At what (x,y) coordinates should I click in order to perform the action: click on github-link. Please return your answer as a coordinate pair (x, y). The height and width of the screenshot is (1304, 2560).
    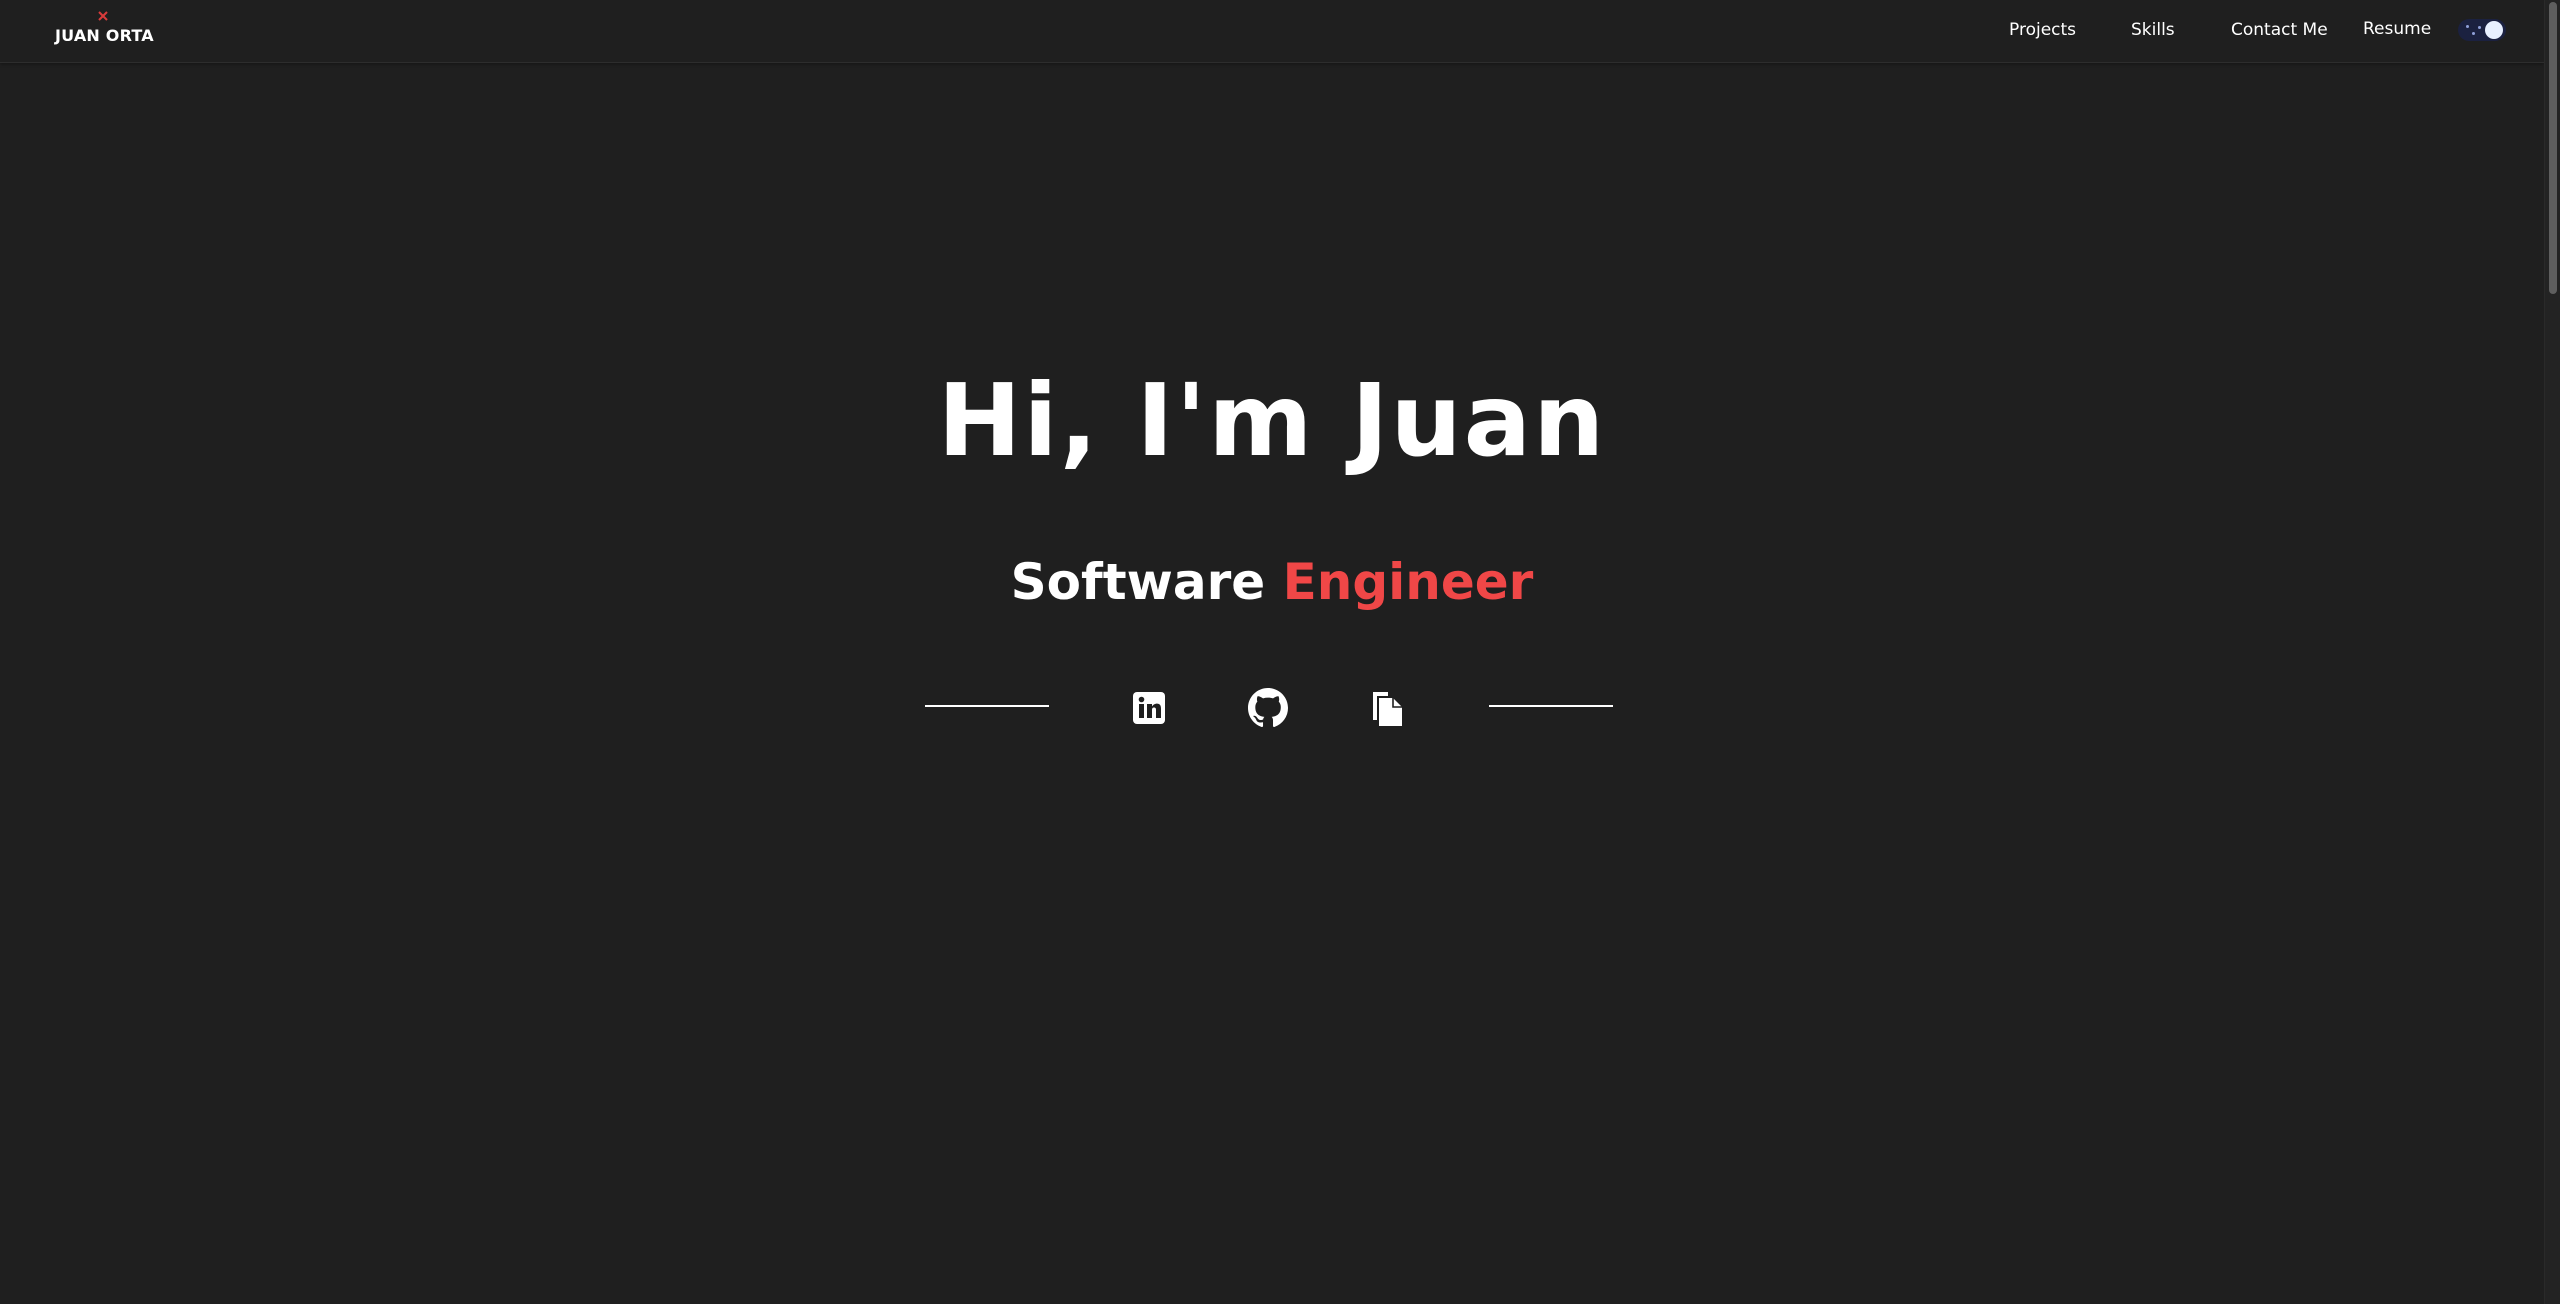
    Looking at the image, I should click on (1268, 708).